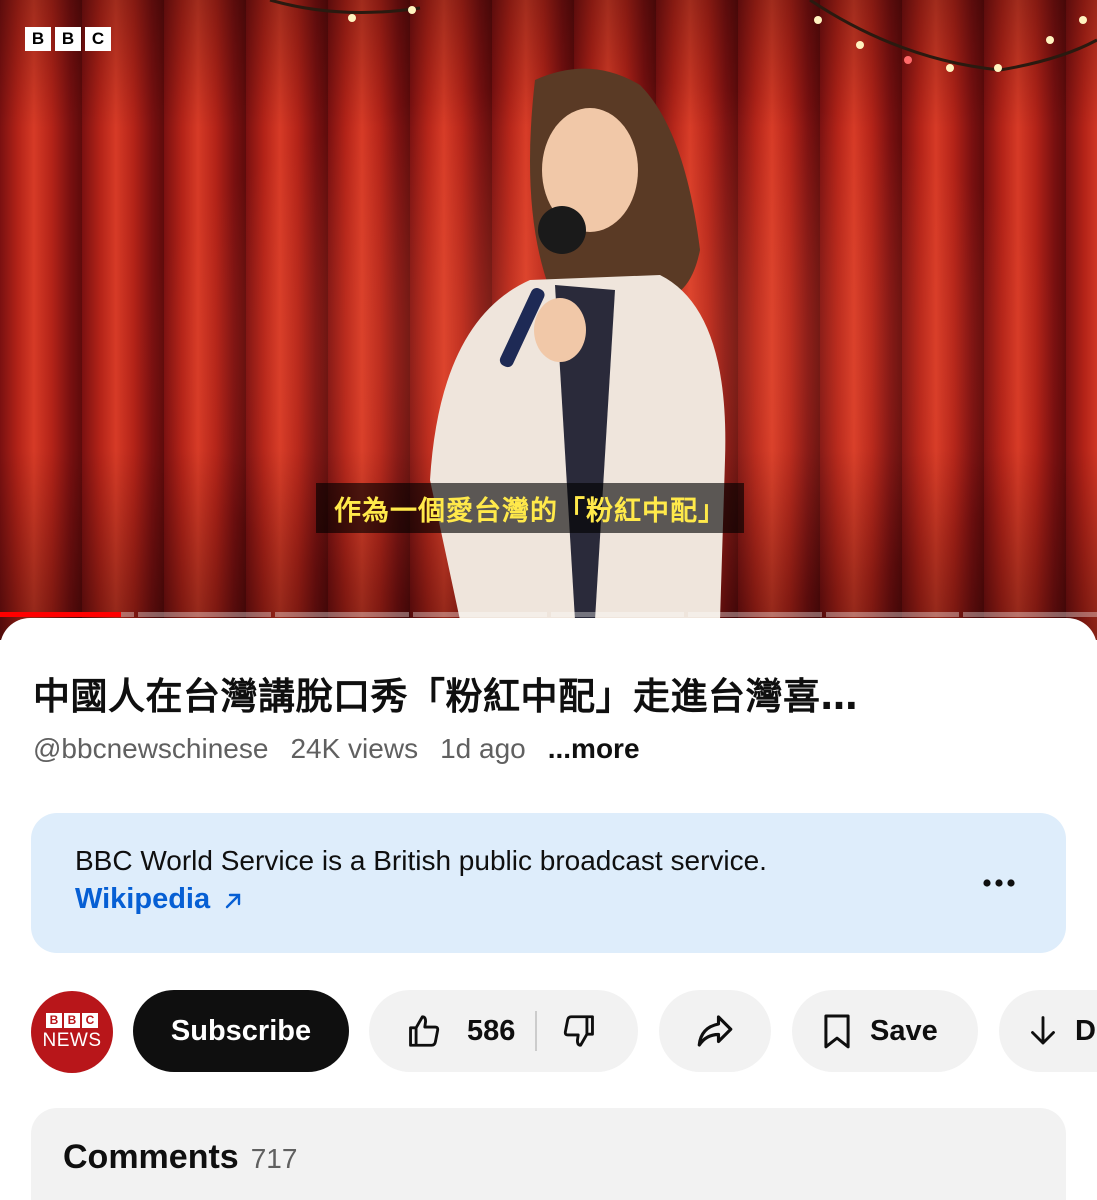 The height and width of the screenshot is (1200, 1097). I want to click on share-button, so click(715, 1031).